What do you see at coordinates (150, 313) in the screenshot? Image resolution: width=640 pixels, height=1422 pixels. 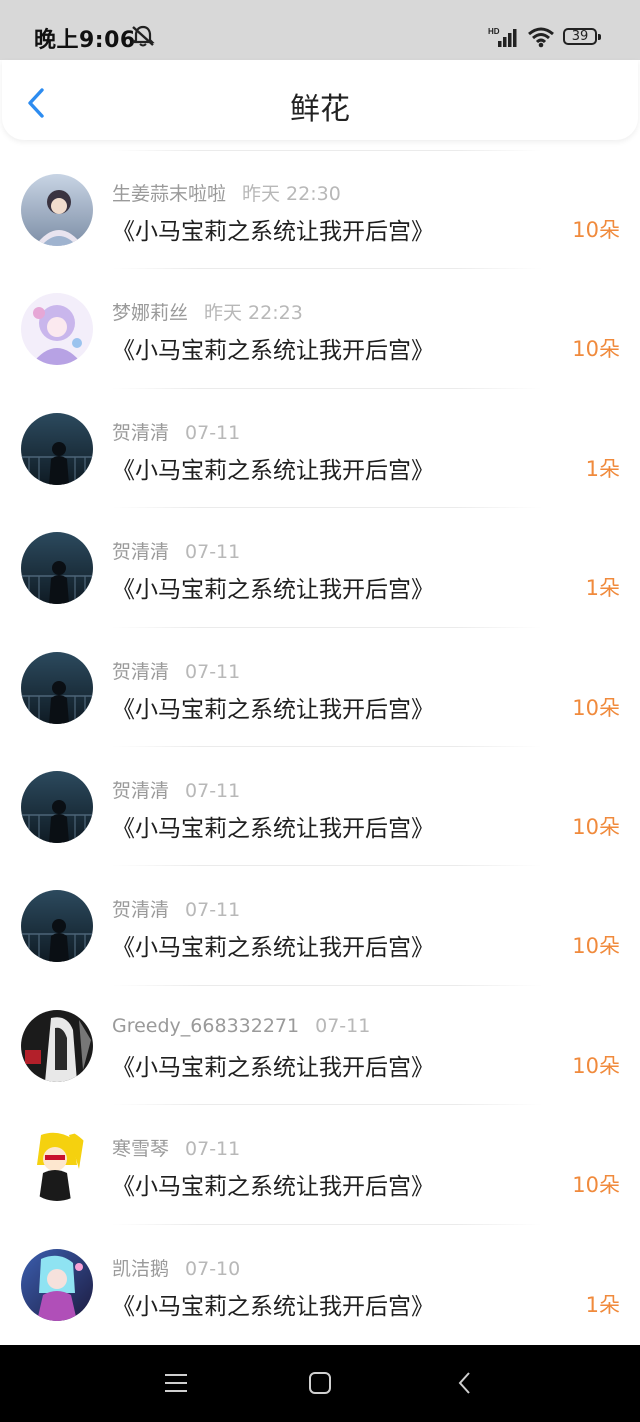 I see `user-name: 梦娜莉丝` at bounding box center [150, 313].